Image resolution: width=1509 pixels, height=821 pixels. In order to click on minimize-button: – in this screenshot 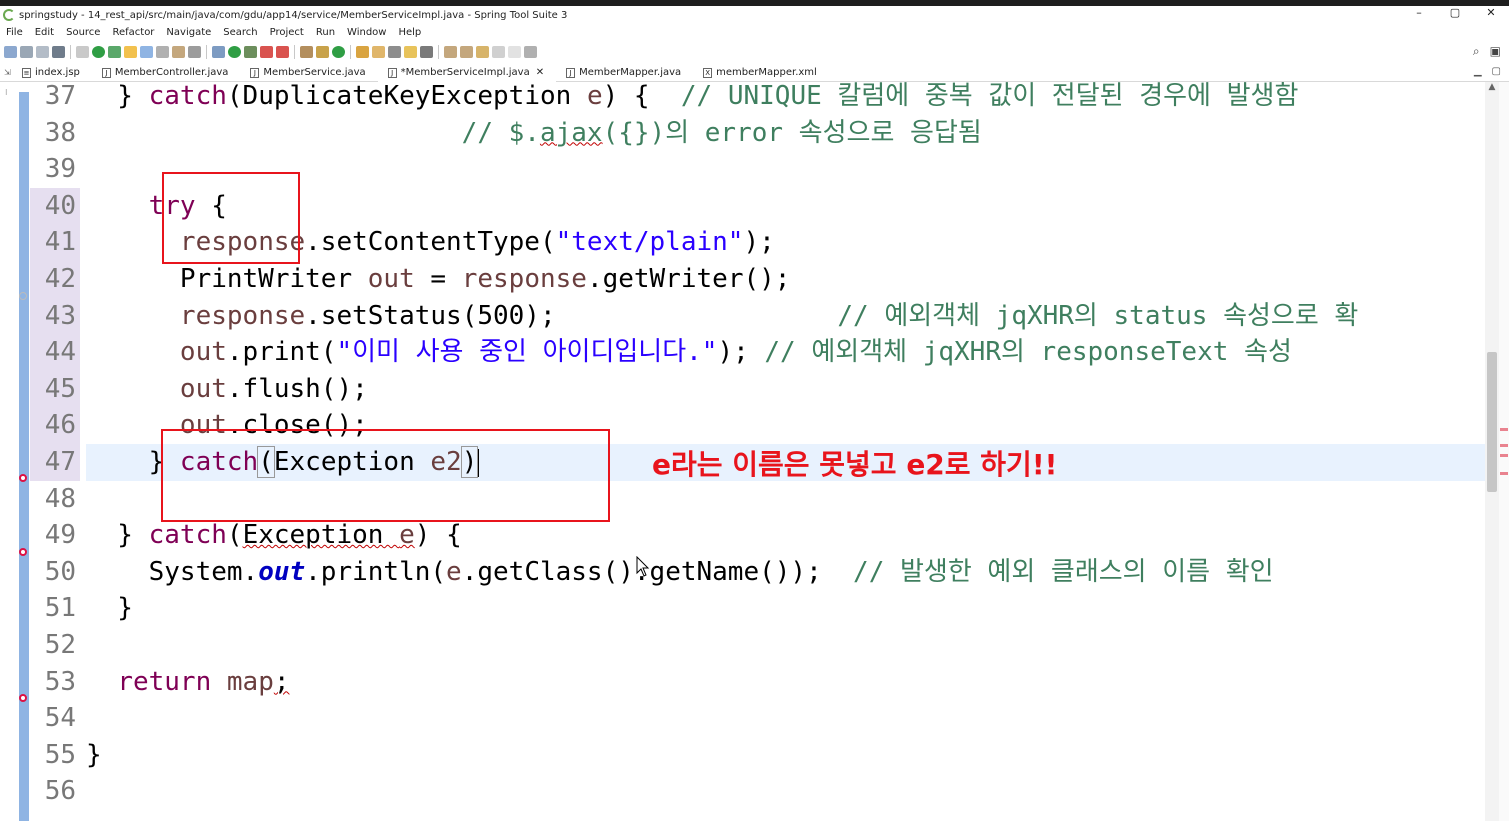, I will do `click(1419, 12)`.